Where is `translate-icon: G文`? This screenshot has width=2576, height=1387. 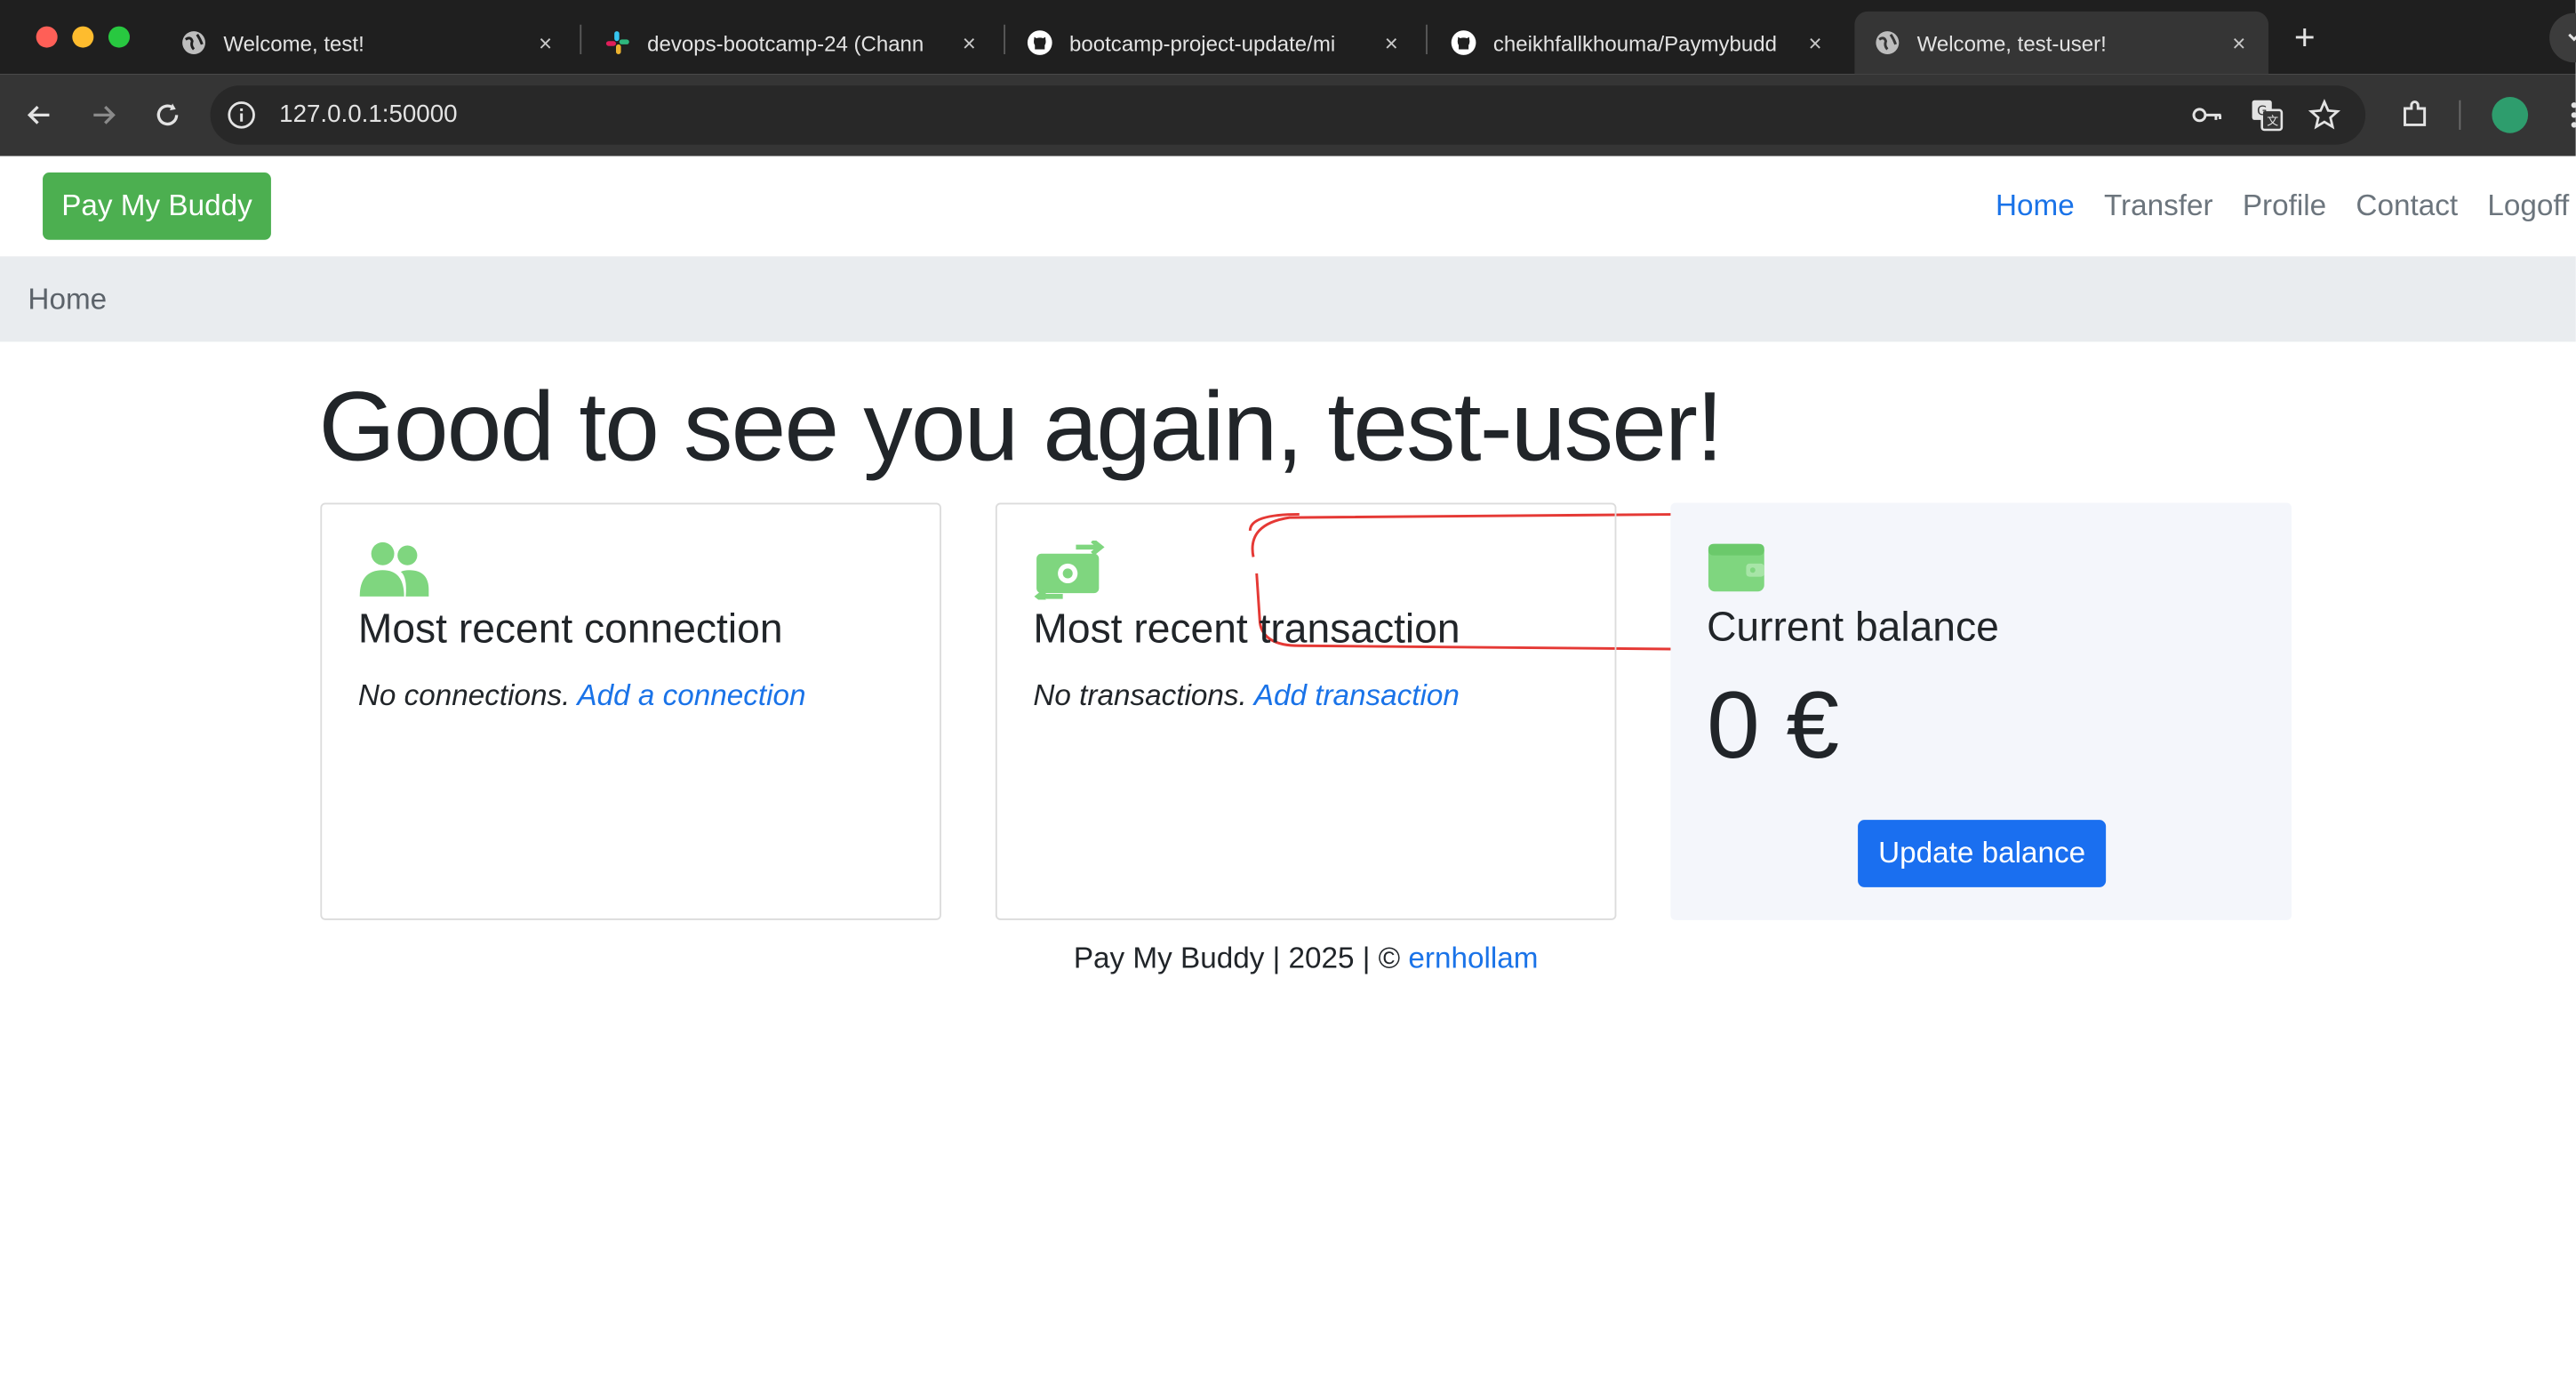
translate-icon: G文 is located at coordinates (2267, 119).